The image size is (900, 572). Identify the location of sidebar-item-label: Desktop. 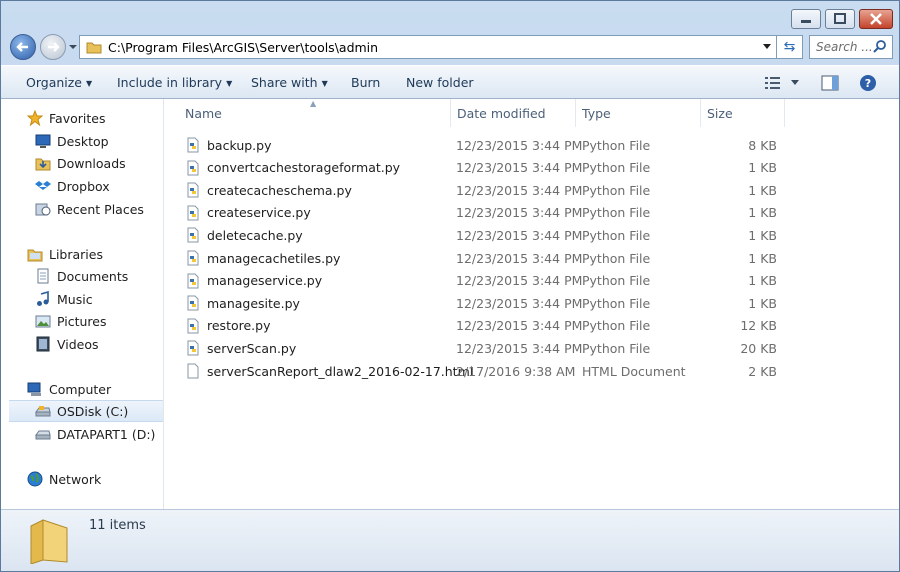
(83, 141).